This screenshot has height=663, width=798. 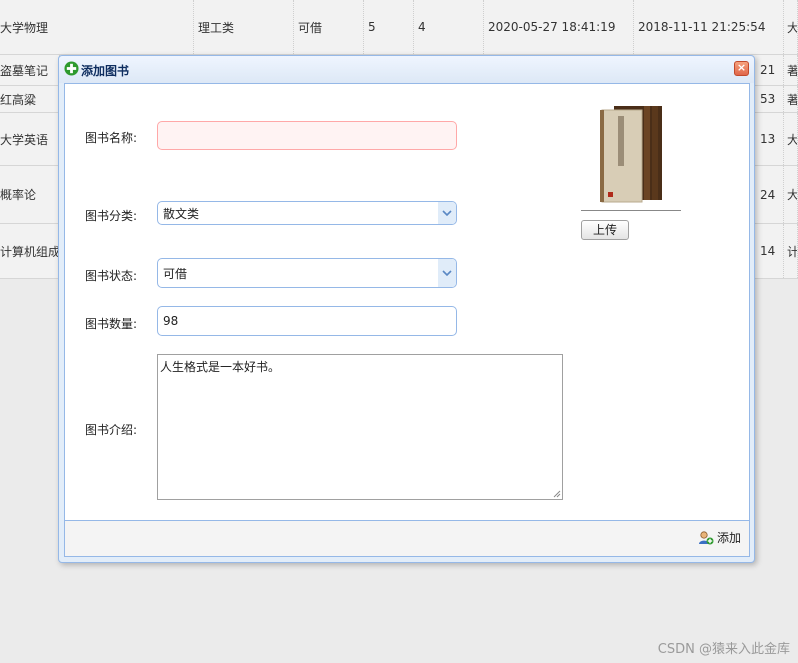 What do you see at coordinates (389, 27) in the screenshot?
I see `table-cell: 5` at bounding box center [389, 27].